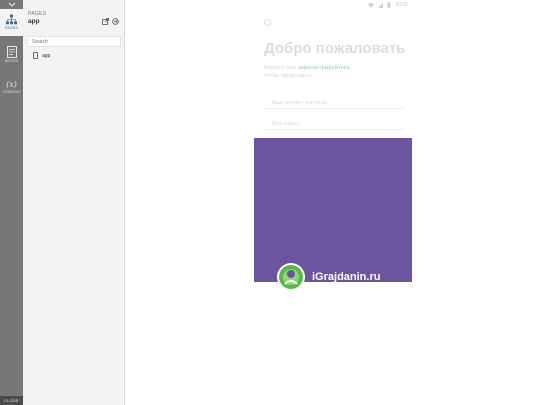 The width and height of the screenshot is (540, 405). I want to click on subtitle-suffix: чтобы продолжить, so click(288, 76).